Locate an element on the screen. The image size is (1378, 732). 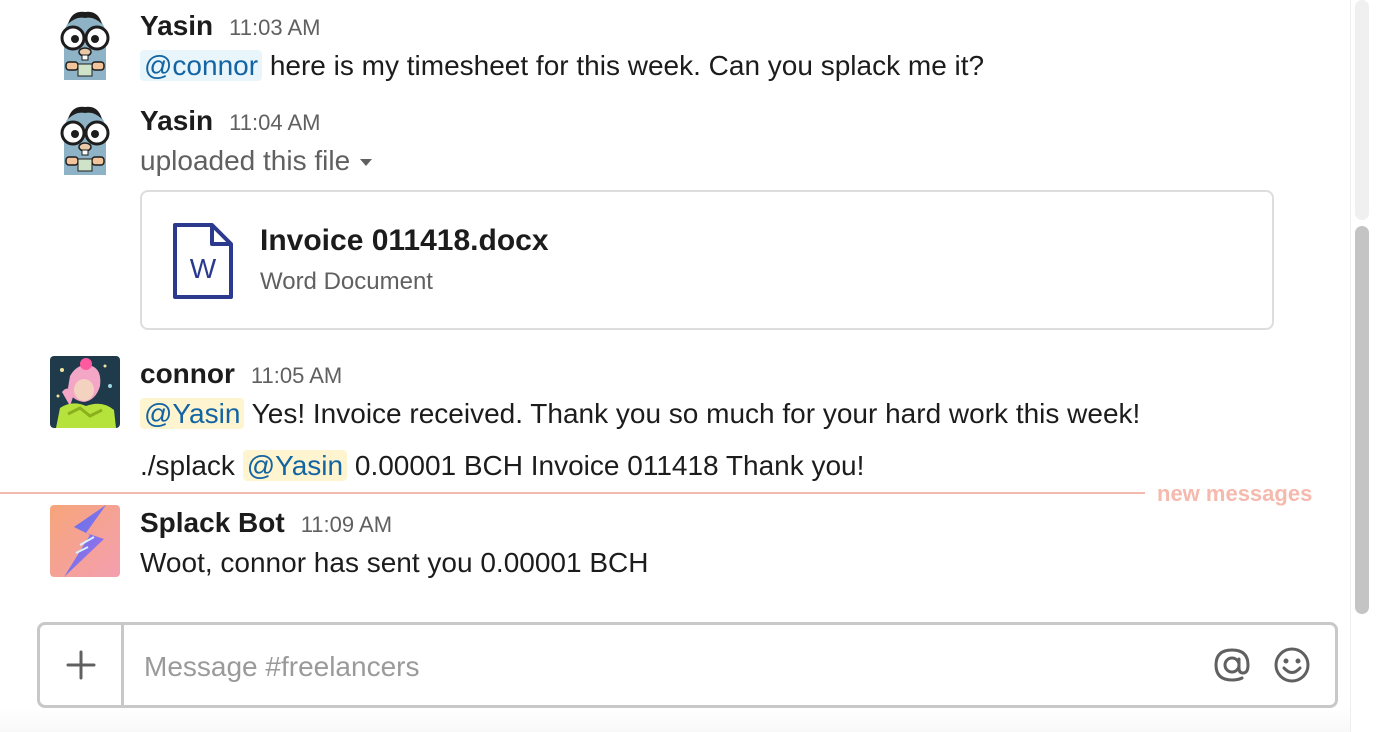
new-messages-label: new messages is located at coordinates (1235, 493).